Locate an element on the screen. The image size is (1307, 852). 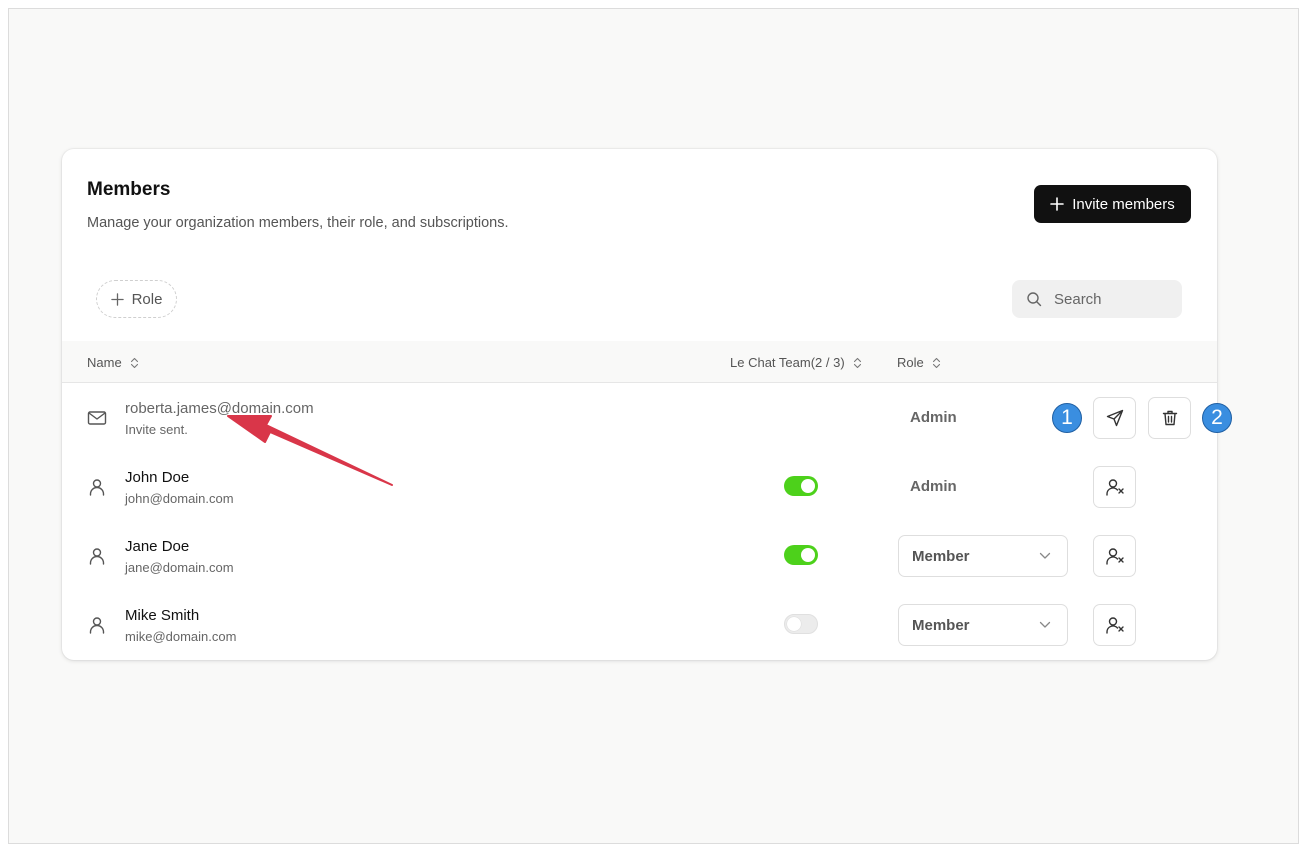
column-header-name: Name is located at coordinates (113, 362).